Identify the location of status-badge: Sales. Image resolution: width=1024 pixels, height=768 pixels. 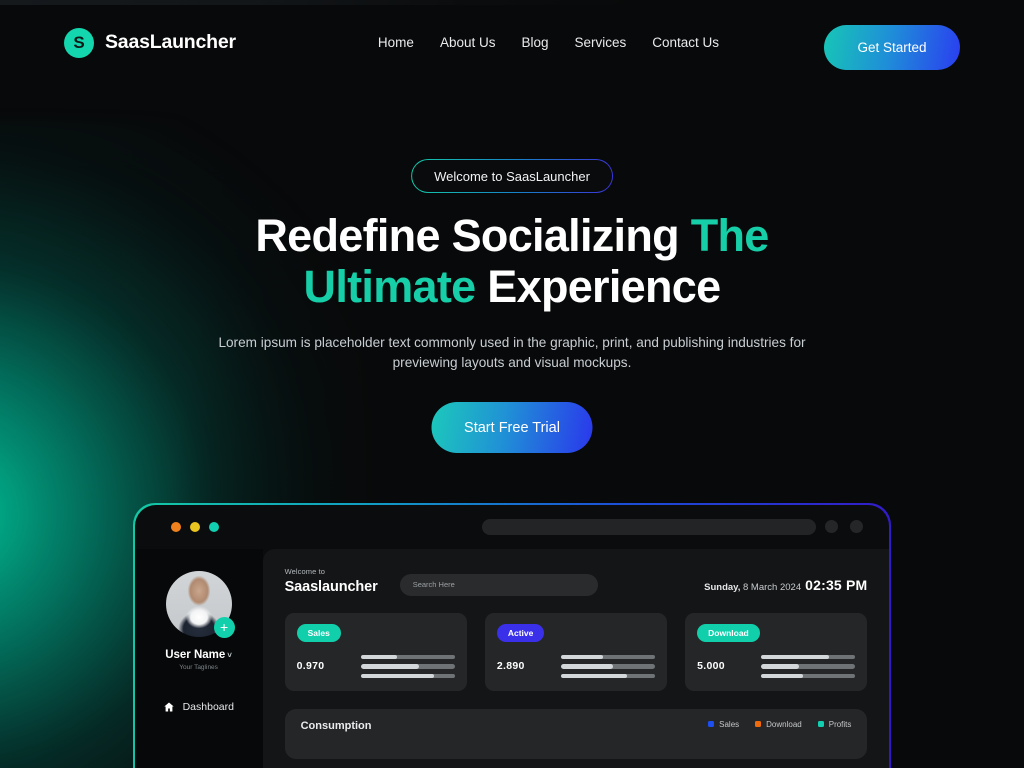
(318, 632).